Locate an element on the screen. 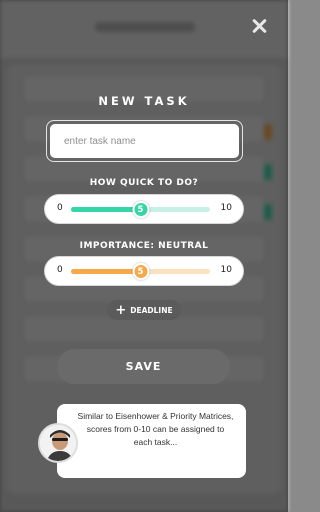  plus-icon: + is located at coordinates (121, 310).